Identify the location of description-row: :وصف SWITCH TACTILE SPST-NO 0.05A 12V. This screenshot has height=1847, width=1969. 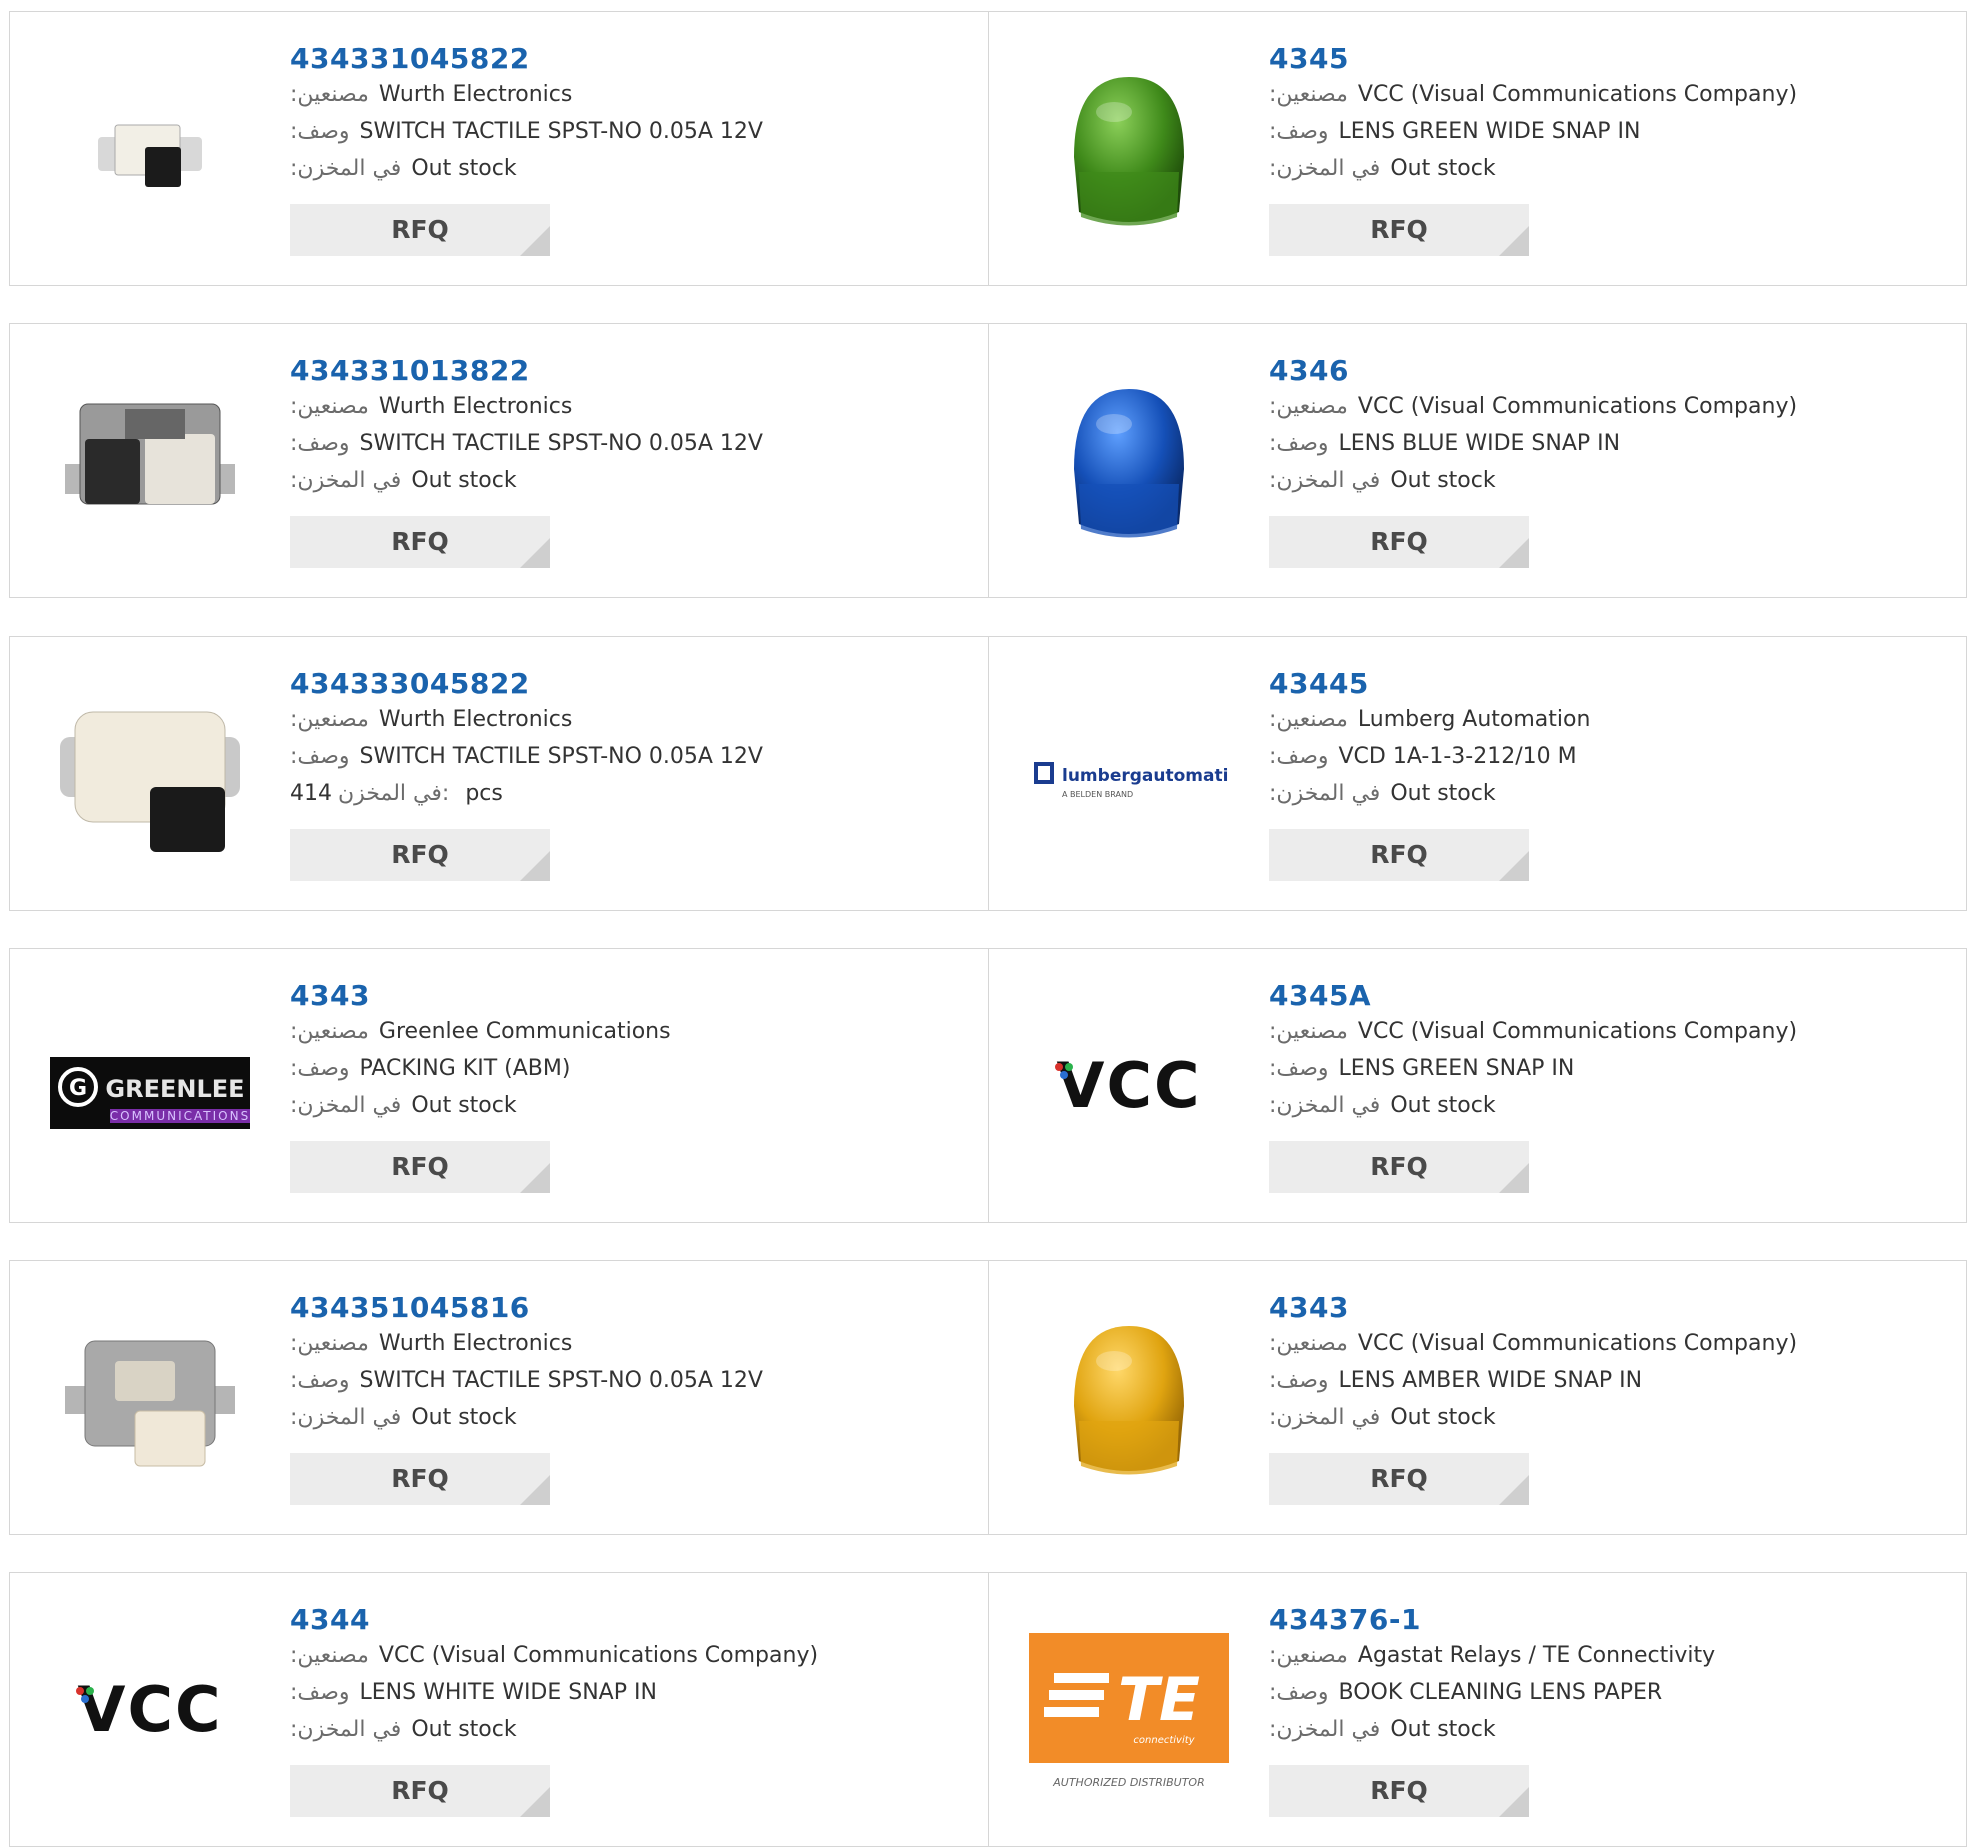
(629, 756).